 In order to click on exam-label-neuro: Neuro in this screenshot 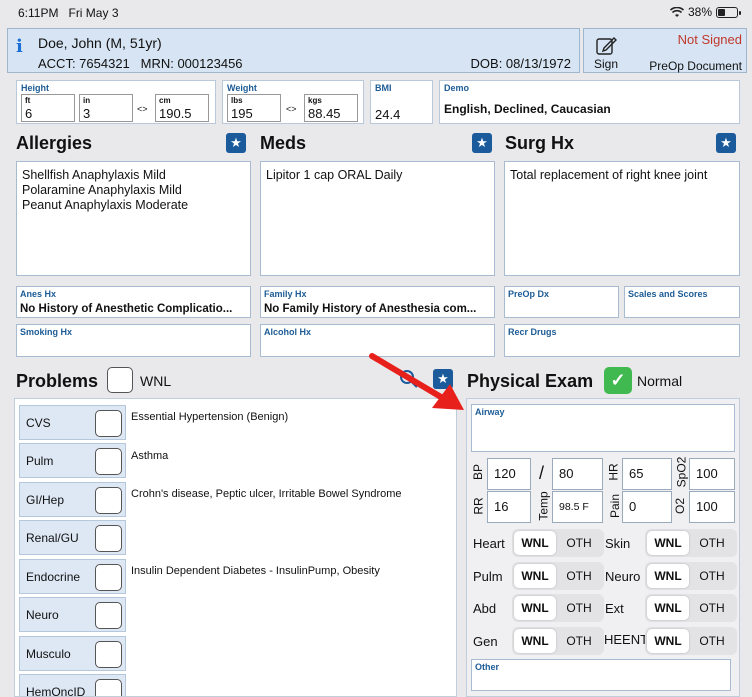, I will do `click(623, 576)`.